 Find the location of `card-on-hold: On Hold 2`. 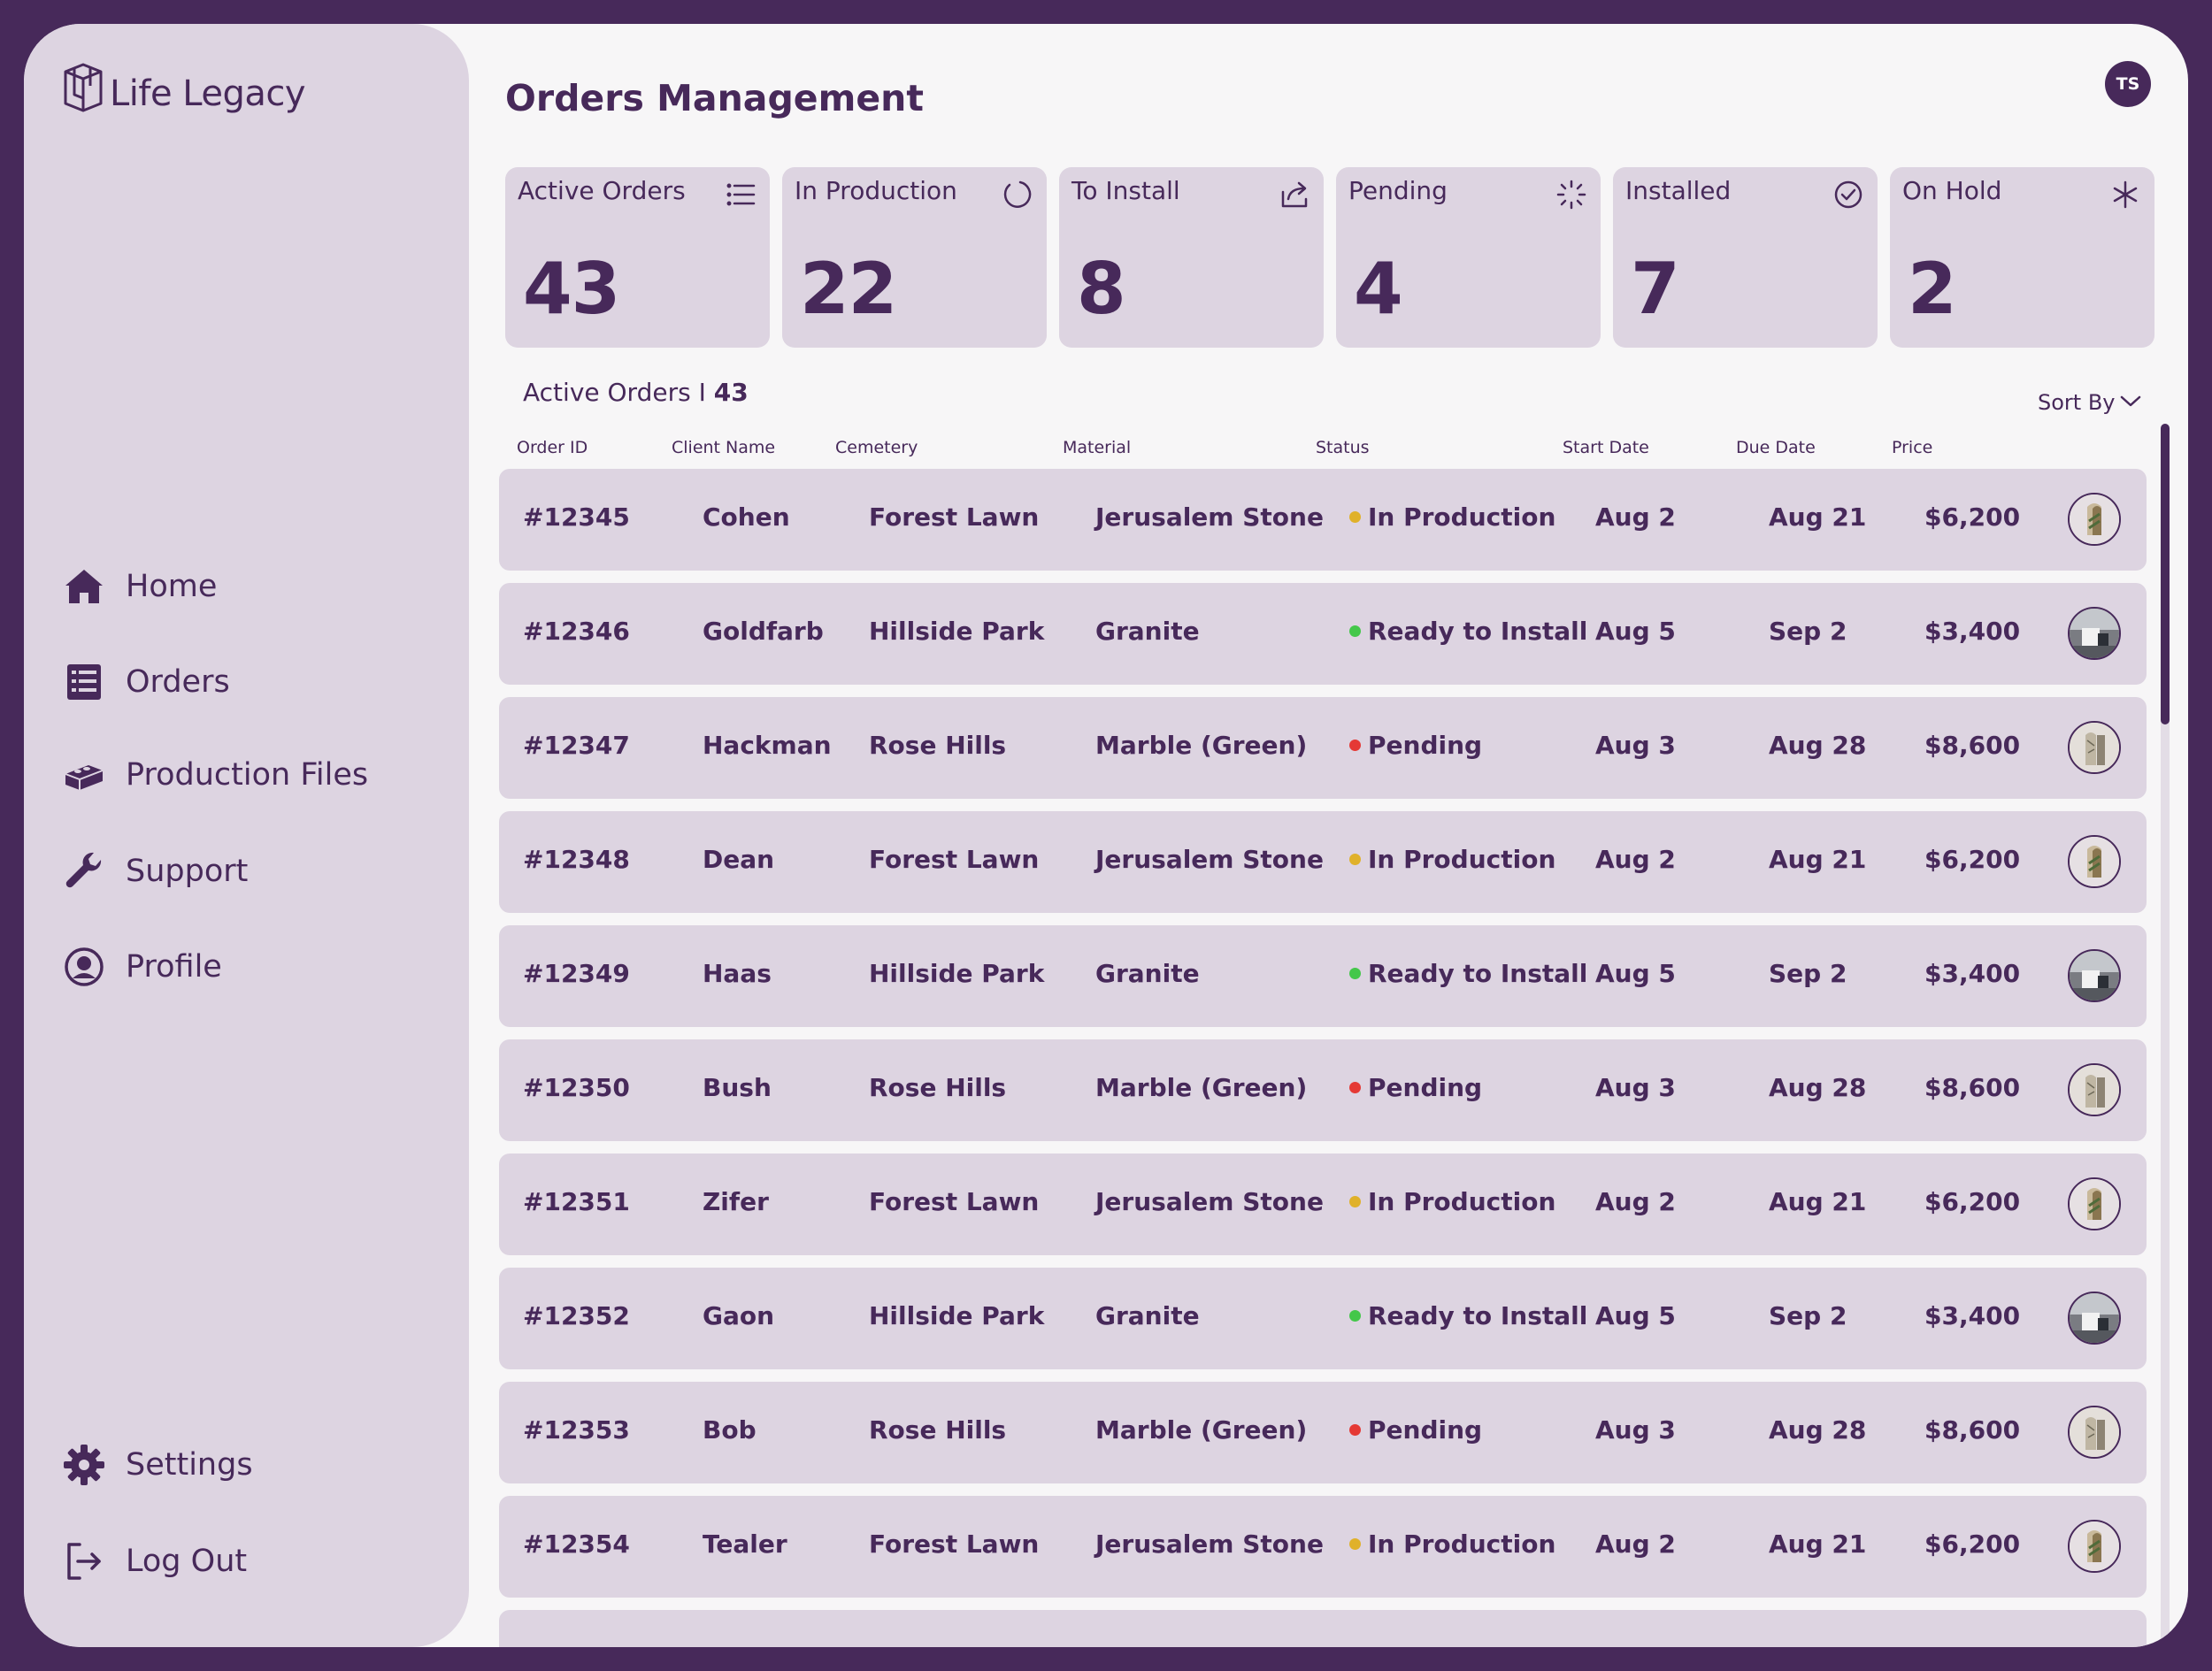

card-on-hold: On Hold 2 is located at coordinates (2022, 257).